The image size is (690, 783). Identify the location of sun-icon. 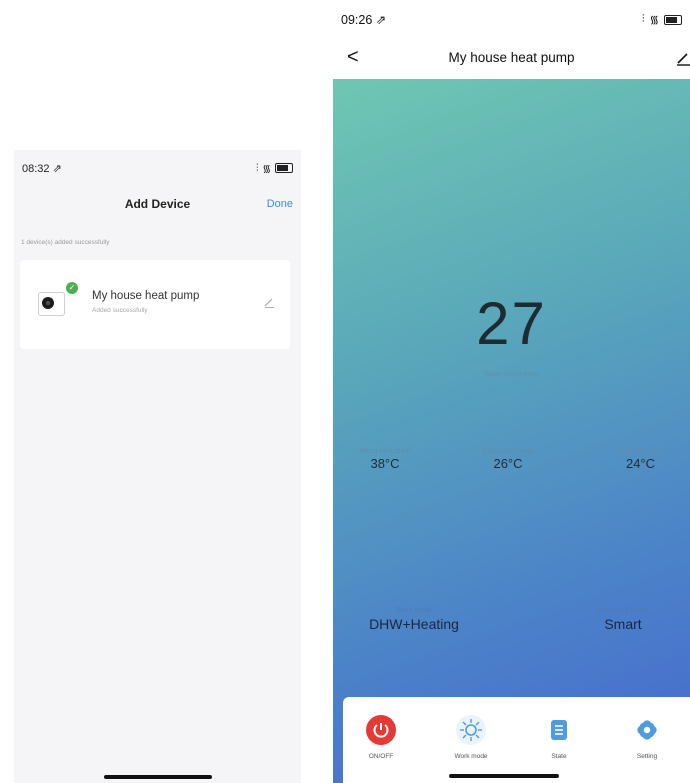
(471, 730).